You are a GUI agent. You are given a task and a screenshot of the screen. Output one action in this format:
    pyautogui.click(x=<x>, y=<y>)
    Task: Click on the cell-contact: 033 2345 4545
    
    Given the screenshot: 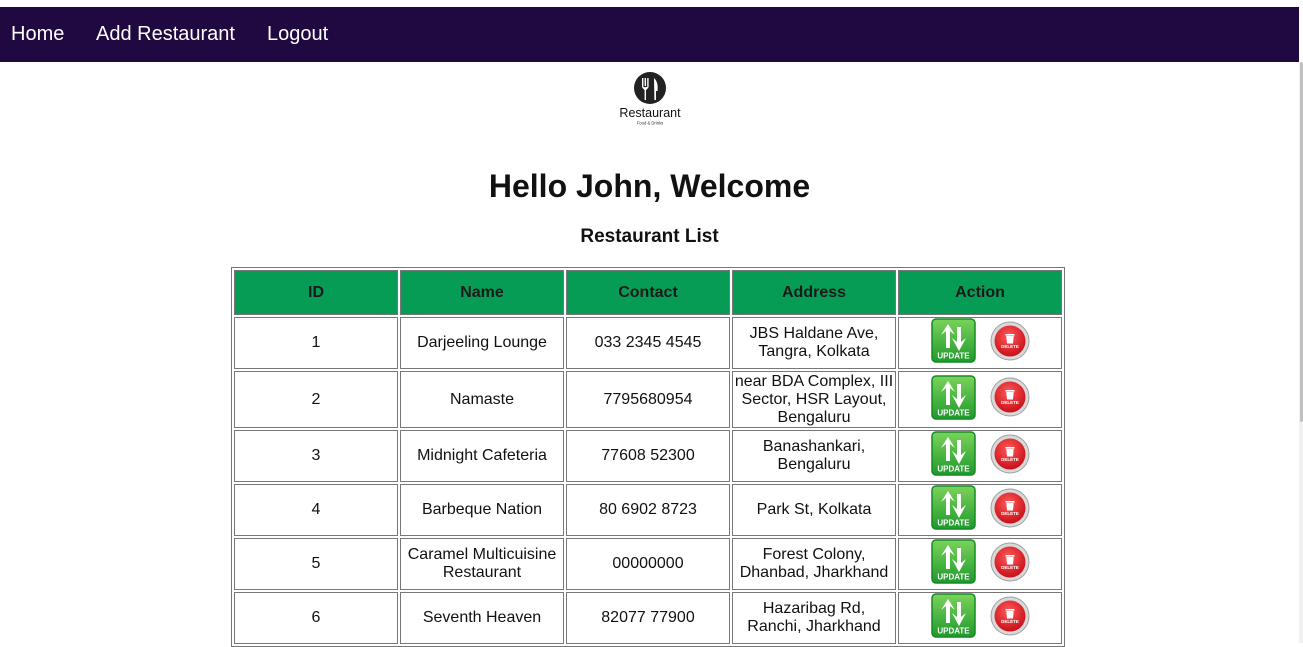 What is the action you would take?
    pyautogui.click(x=648, y=343)
    